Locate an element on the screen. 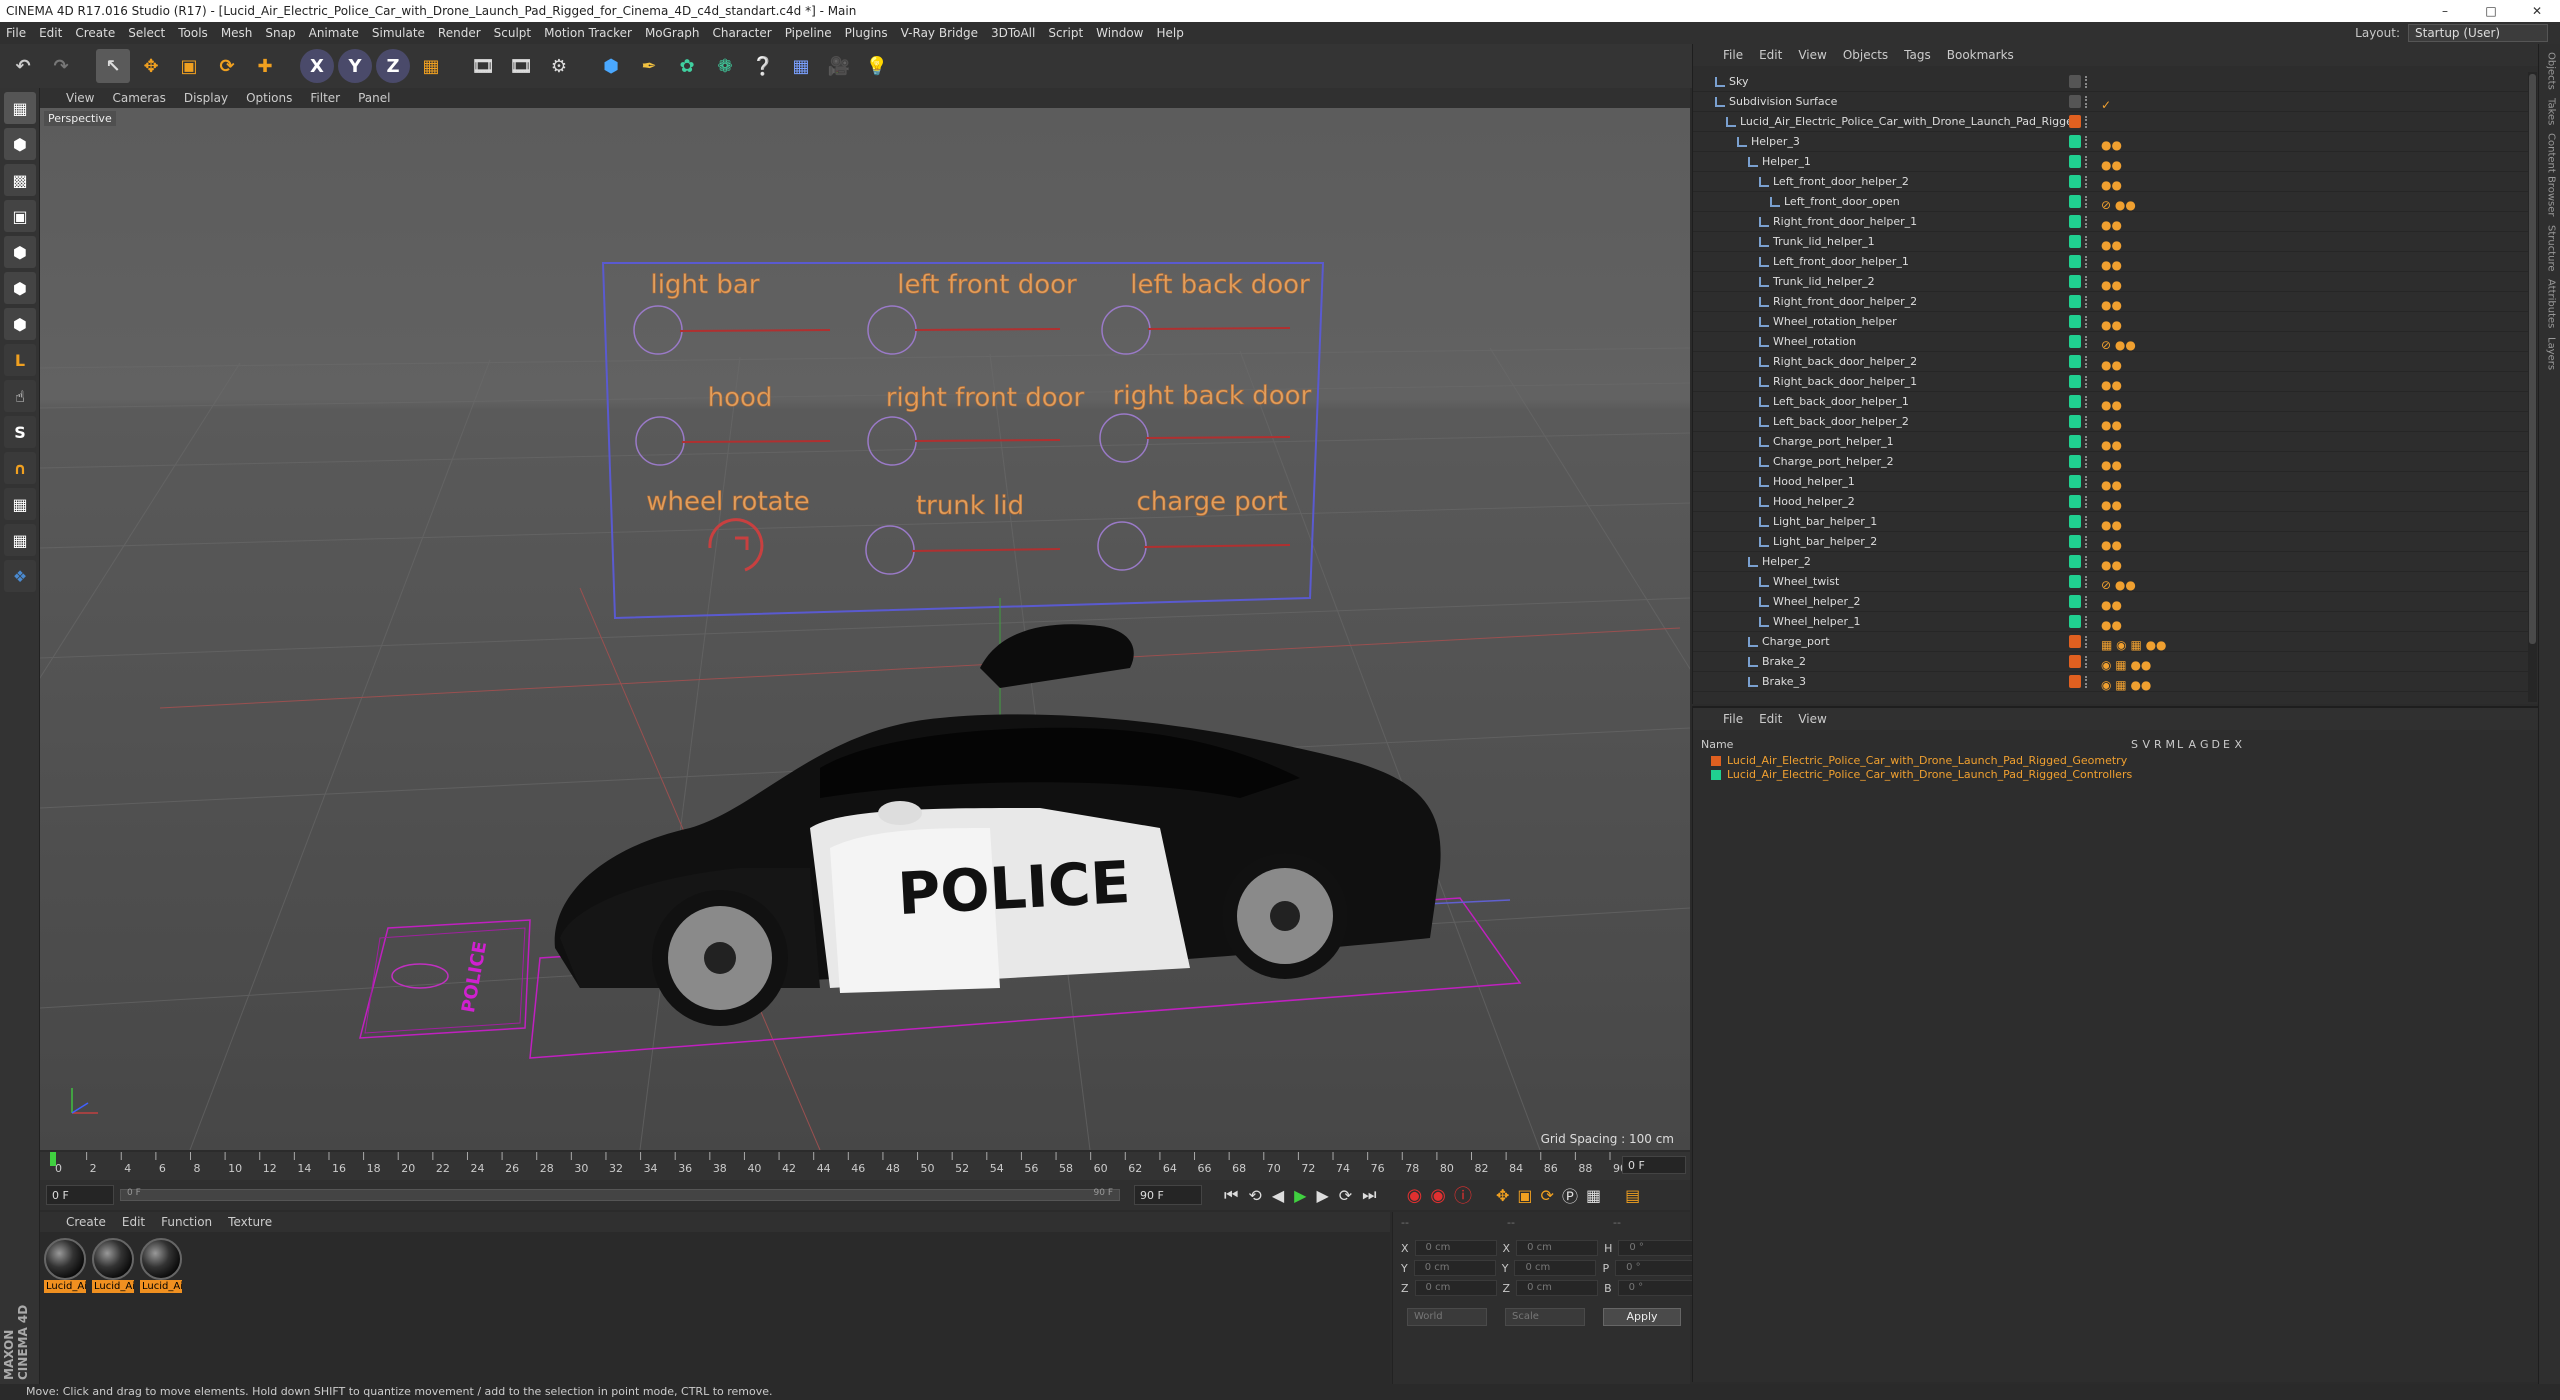 The height and width of the screenshot is (1400, 2560). render-picture-viewer-icon: 🎞 is located at coordinates (521, 66).